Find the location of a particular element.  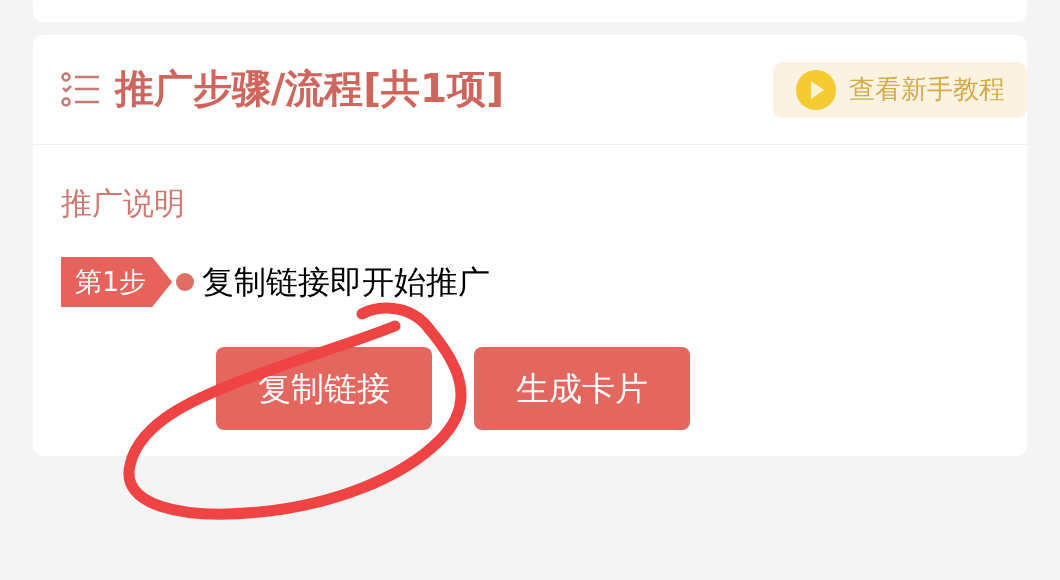

tutorial-button: 查看新手教程 is located at coordinates (900, 89).